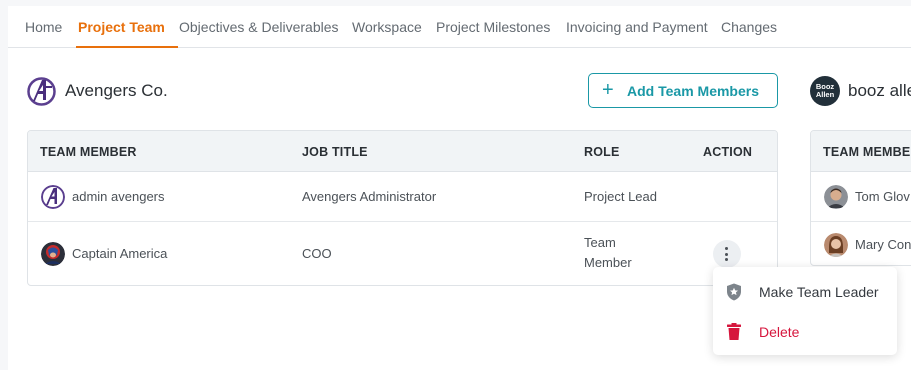 The image size is (911, 370). I want to click on member-name: Mary Con, so click(883, 244).